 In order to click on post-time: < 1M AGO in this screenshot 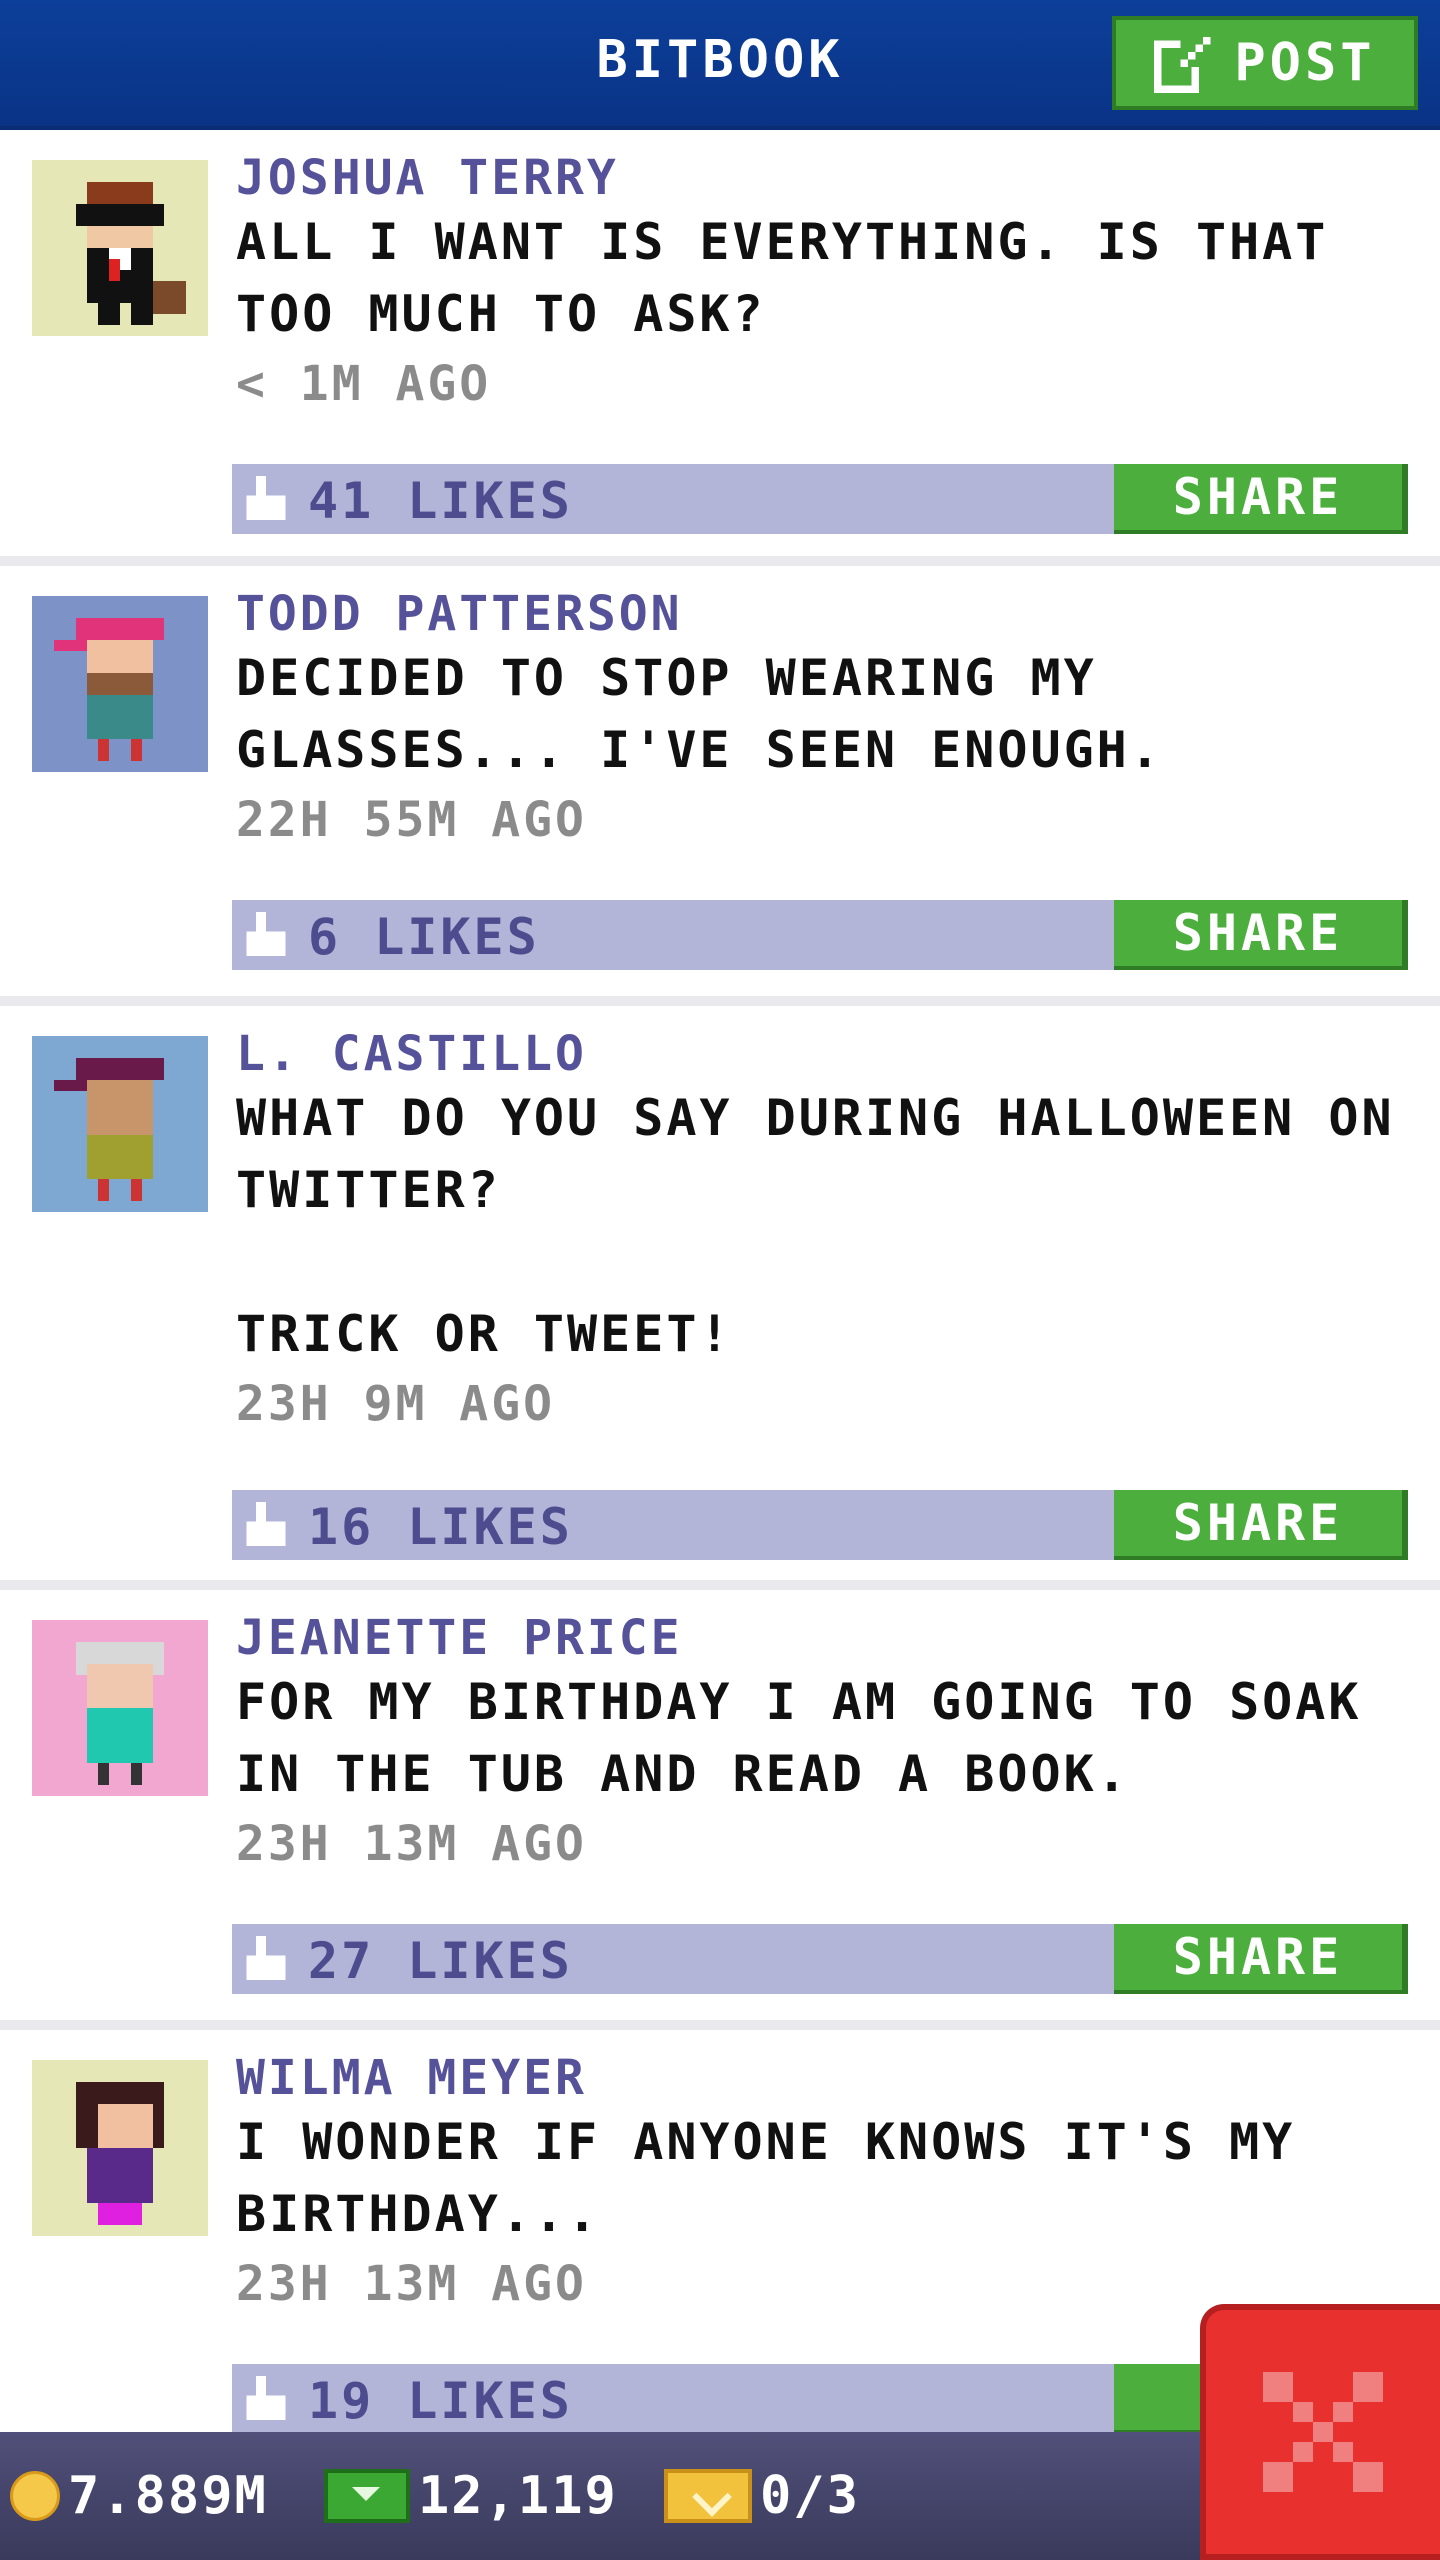, I will do `click(364, 384)`.